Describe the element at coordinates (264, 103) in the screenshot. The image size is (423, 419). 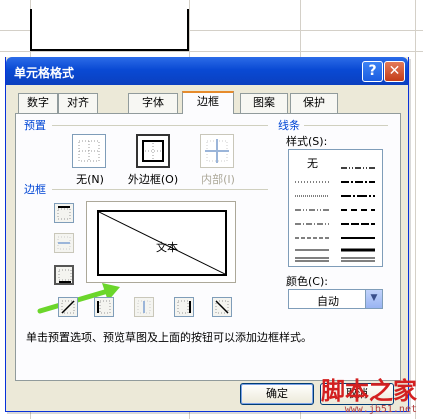
I see `tab-patterns: 图案` at that location.